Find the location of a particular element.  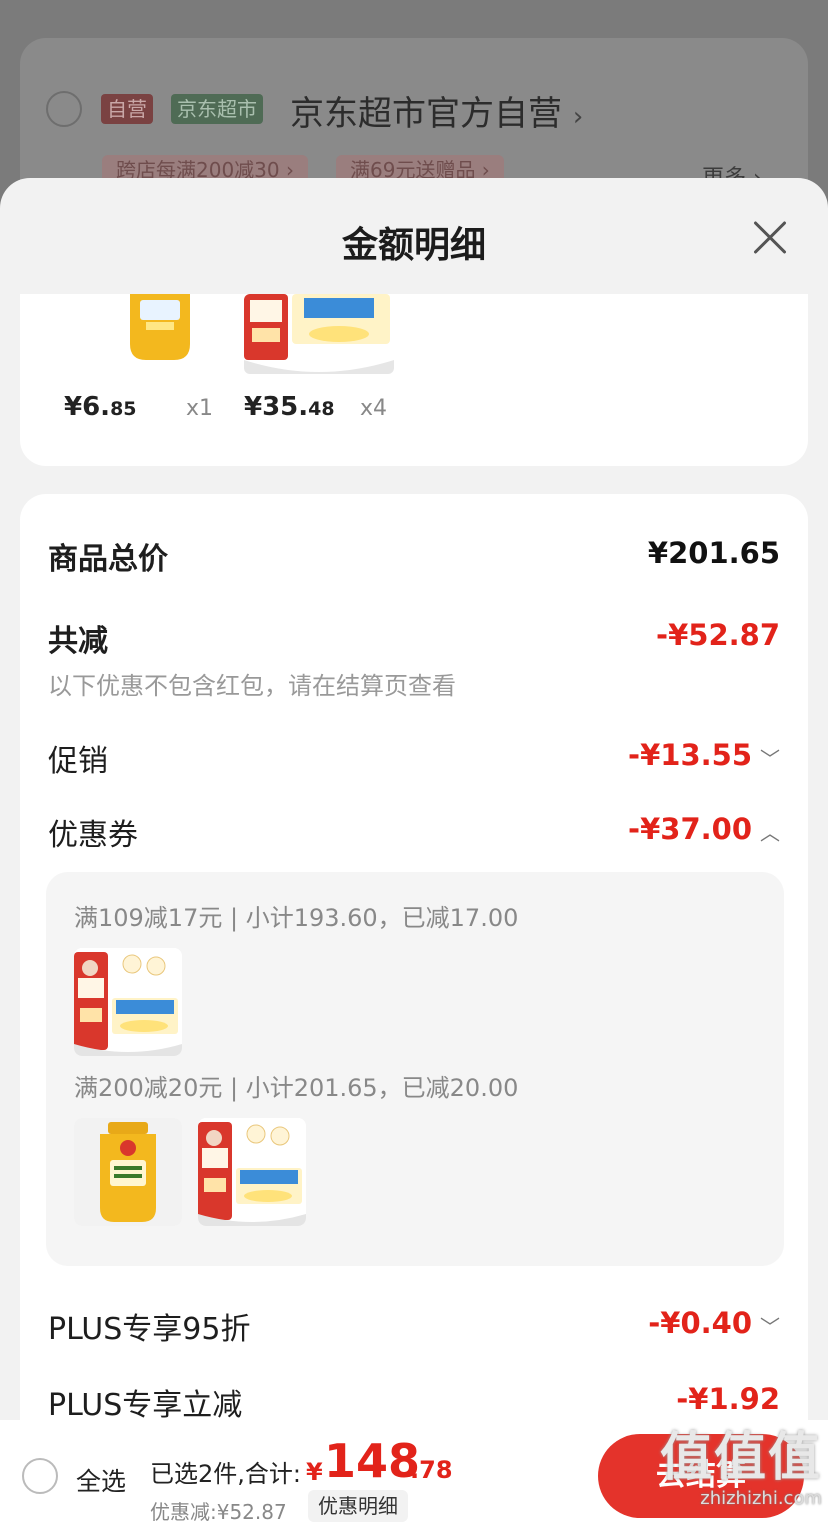

sheet-header: 金额明细 is located at coordinates (414, 236).